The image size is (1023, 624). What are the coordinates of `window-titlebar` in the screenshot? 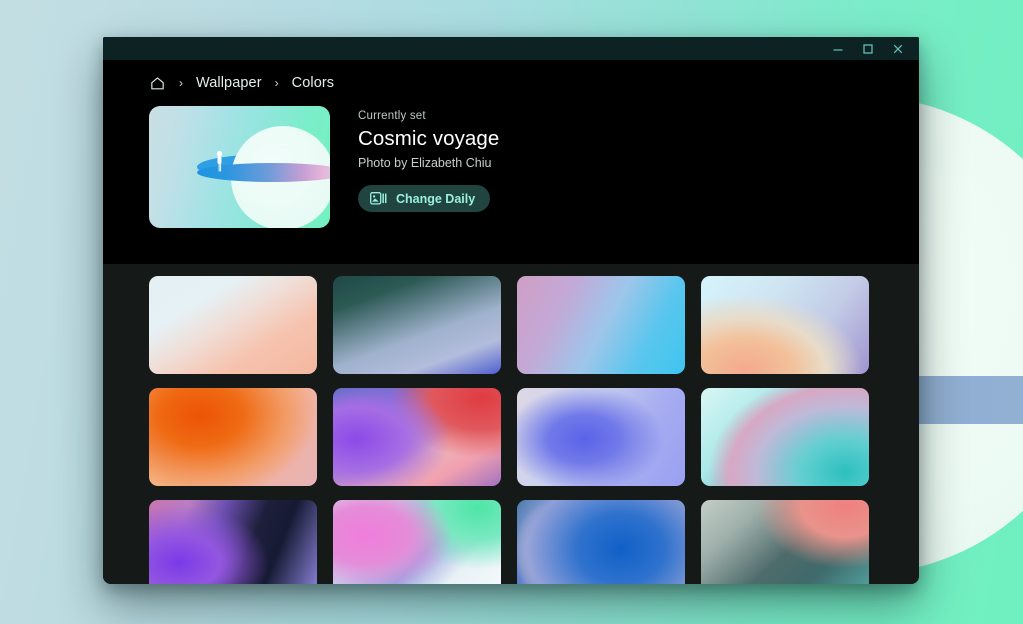 It's located at (511, 48).